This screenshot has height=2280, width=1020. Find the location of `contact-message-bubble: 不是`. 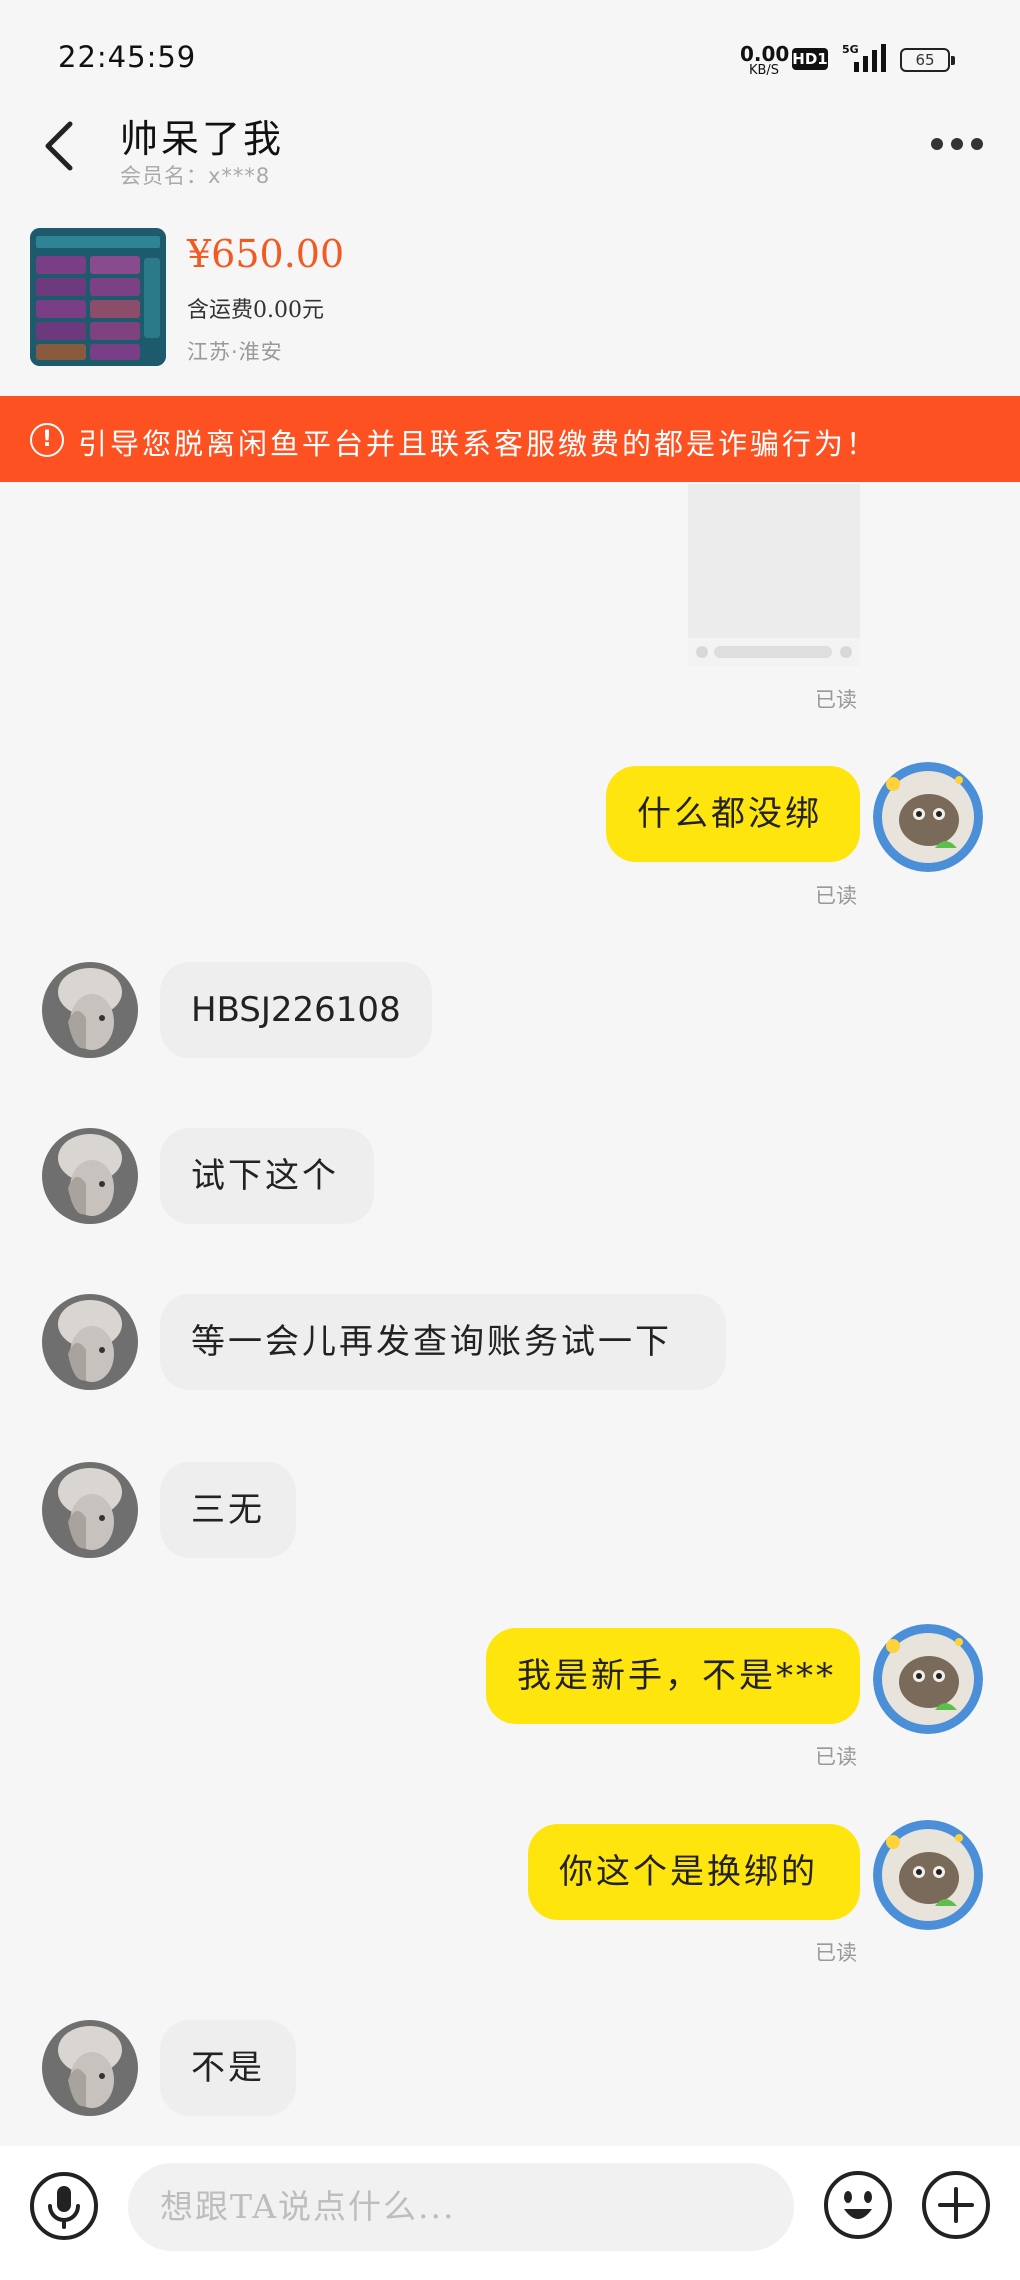

contact-message-bubble: 不是 is located at coordinates (228, 2068).